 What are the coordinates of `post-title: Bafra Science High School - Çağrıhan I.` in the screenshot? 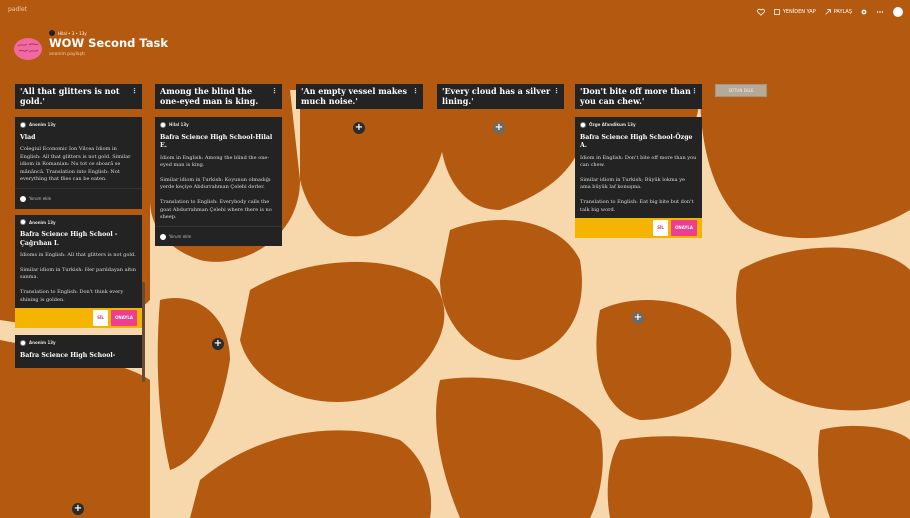 It's located at (69, 239).